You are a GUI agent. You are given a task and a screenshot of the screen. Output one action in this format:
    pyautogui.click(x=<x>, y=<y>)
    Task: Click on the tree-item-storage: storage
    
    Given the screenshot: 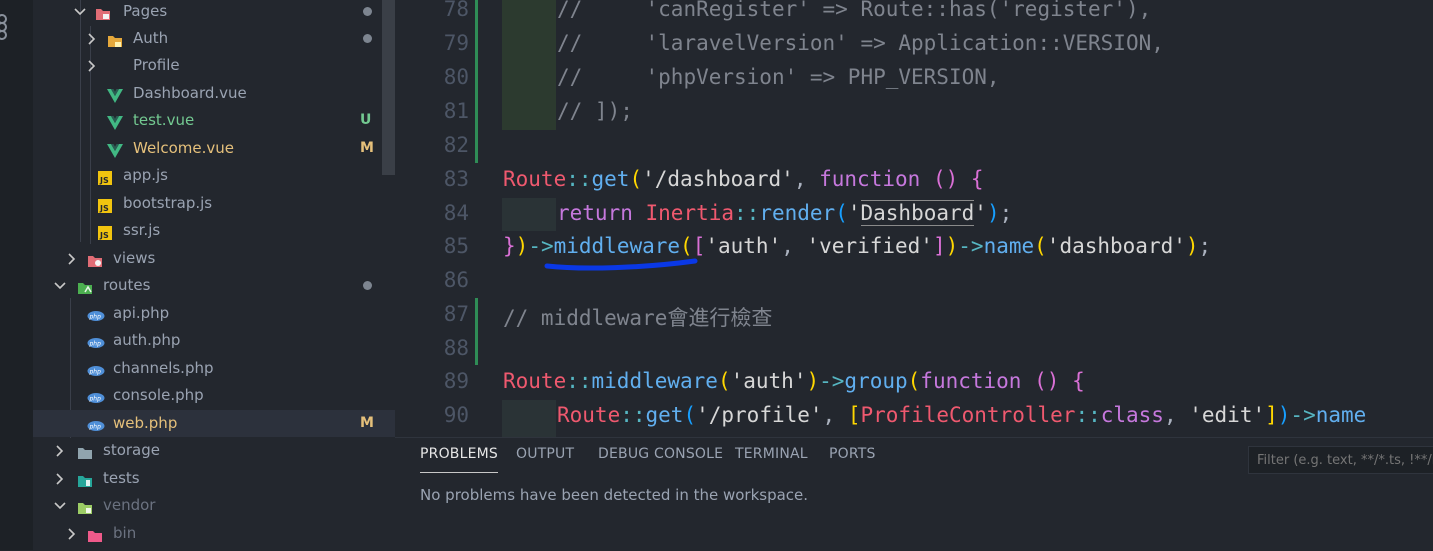 What is the action you would take?
    pyautogui.click(x=214, y=450)
    